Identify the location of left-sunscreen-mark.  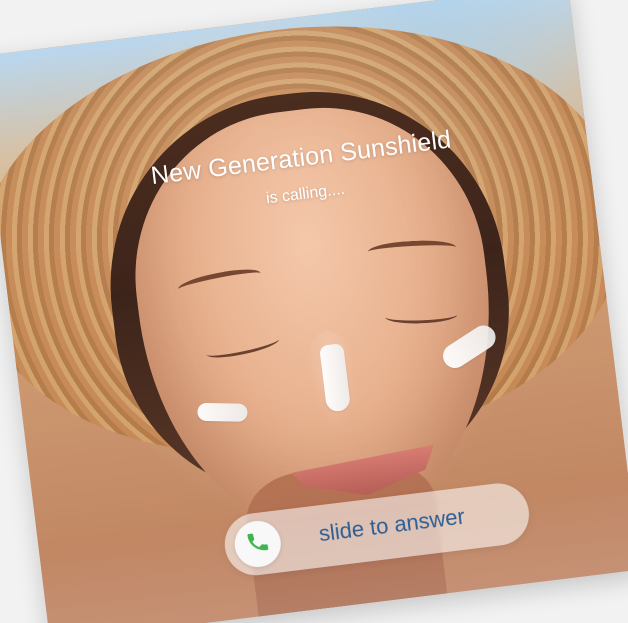
(222, 412).